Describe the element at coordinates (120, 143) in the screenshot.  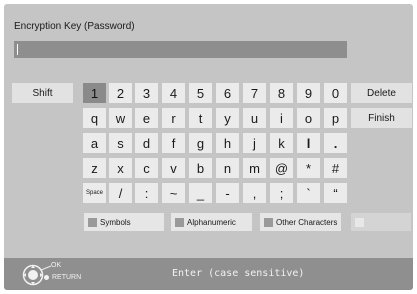
I see `keyboard-key: s` at that location.